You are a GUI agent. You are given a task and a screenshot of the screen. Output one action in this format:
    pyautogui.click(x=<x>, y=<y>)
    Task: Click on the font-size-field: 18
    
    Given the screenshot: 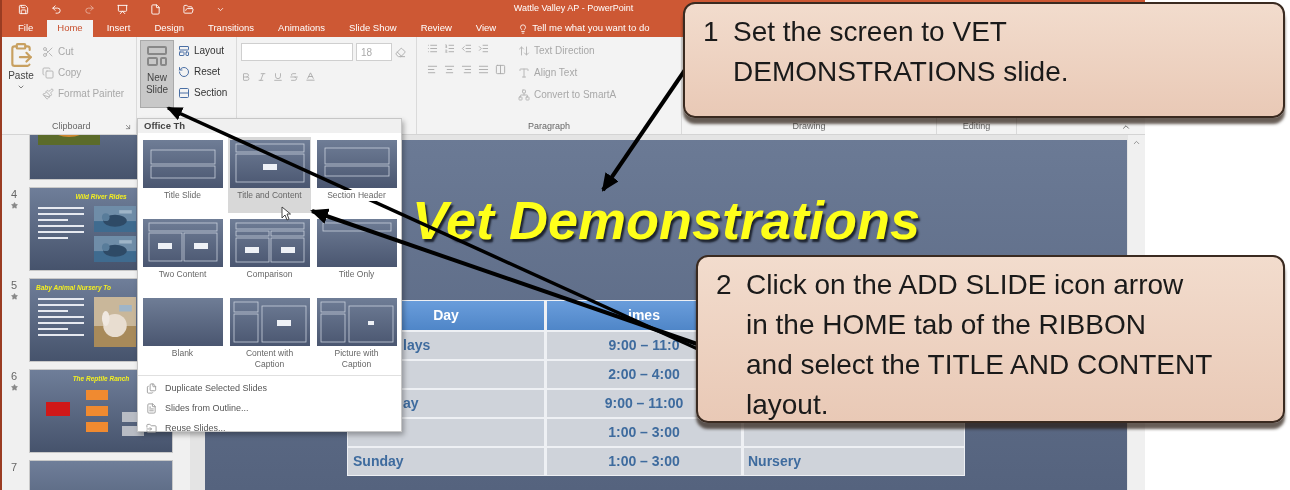 What is the action you would take?
    pyautogui.click(x=374, y=52)
    